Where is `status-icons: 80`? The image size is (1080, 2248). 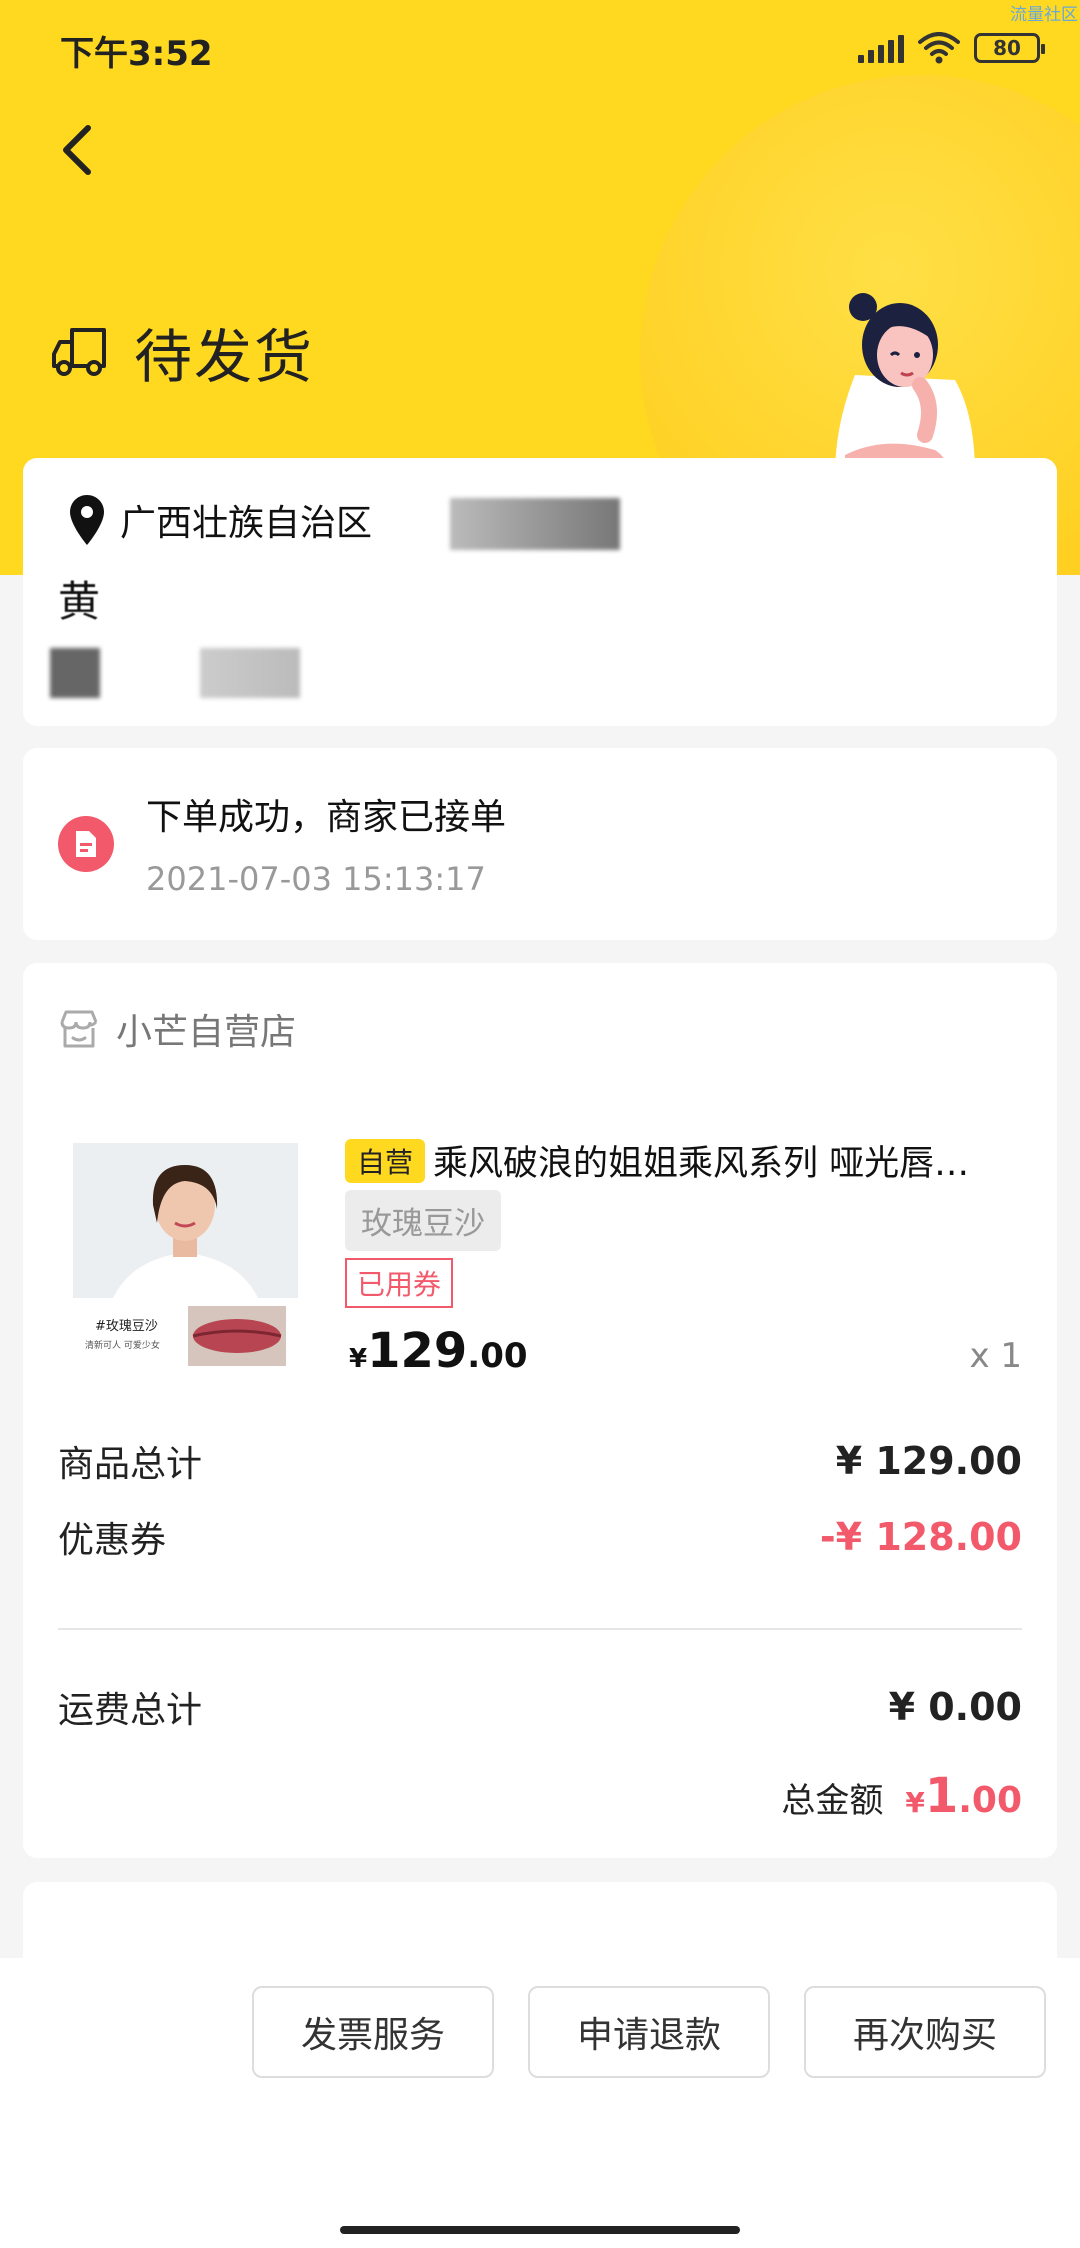
status-icons: 80 is located at coordinates (951, 48).